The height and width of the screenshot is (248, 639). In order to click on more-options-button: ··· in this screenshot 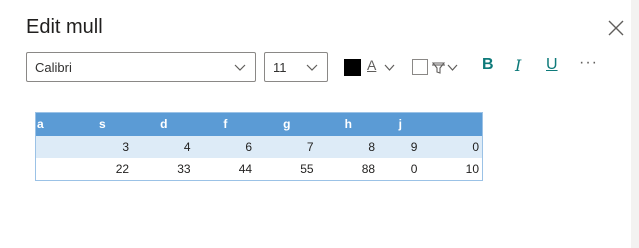, I will do `click(588, 63)`.